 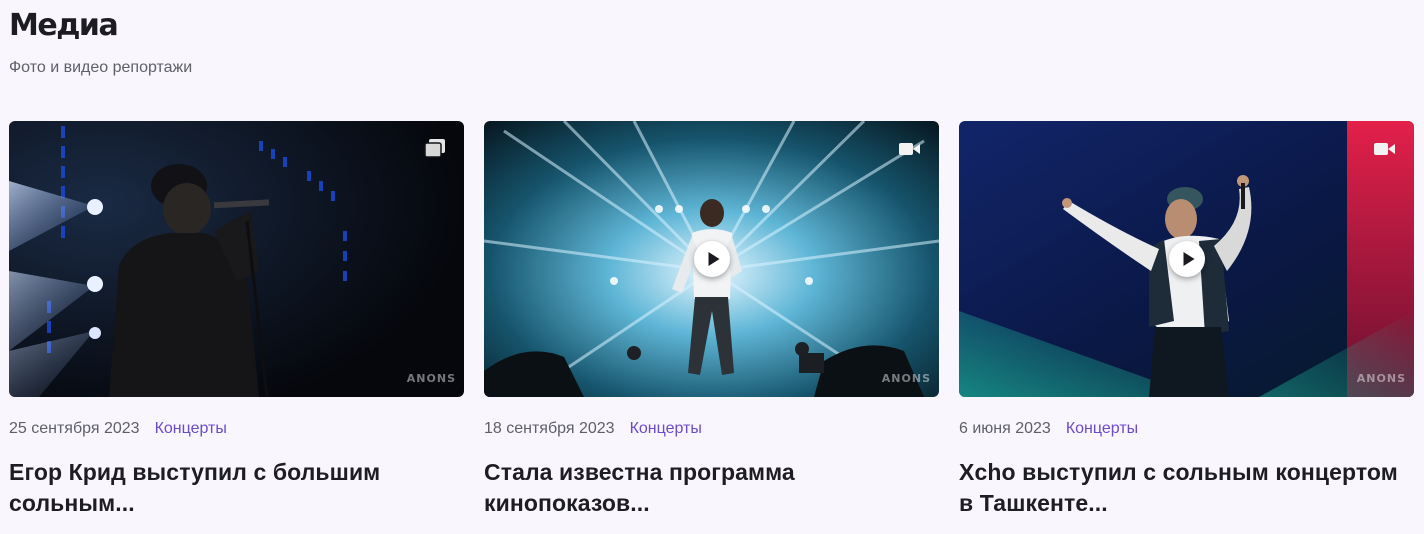 What do you see at coordinates (236, 429) in the screenshot?
I see `card-meta: 25 сентября 2023 Концерты` at bounding box center [236, 429].